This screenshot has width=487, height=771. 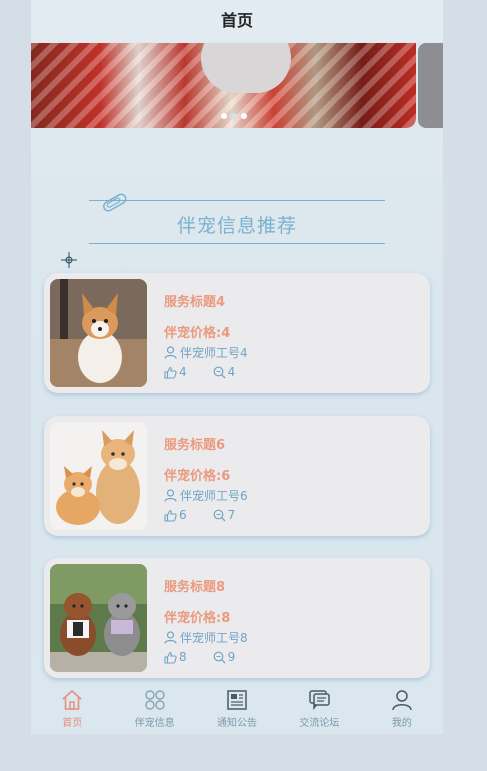 I want to click on tab-label: 交流论坛, so click(x=319, y=723).